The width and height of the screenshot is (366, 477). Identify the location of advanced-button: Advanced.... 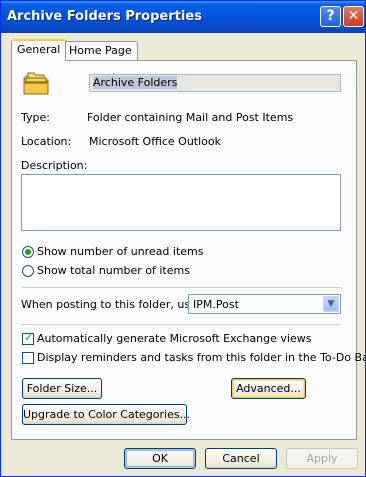
(268, 388).